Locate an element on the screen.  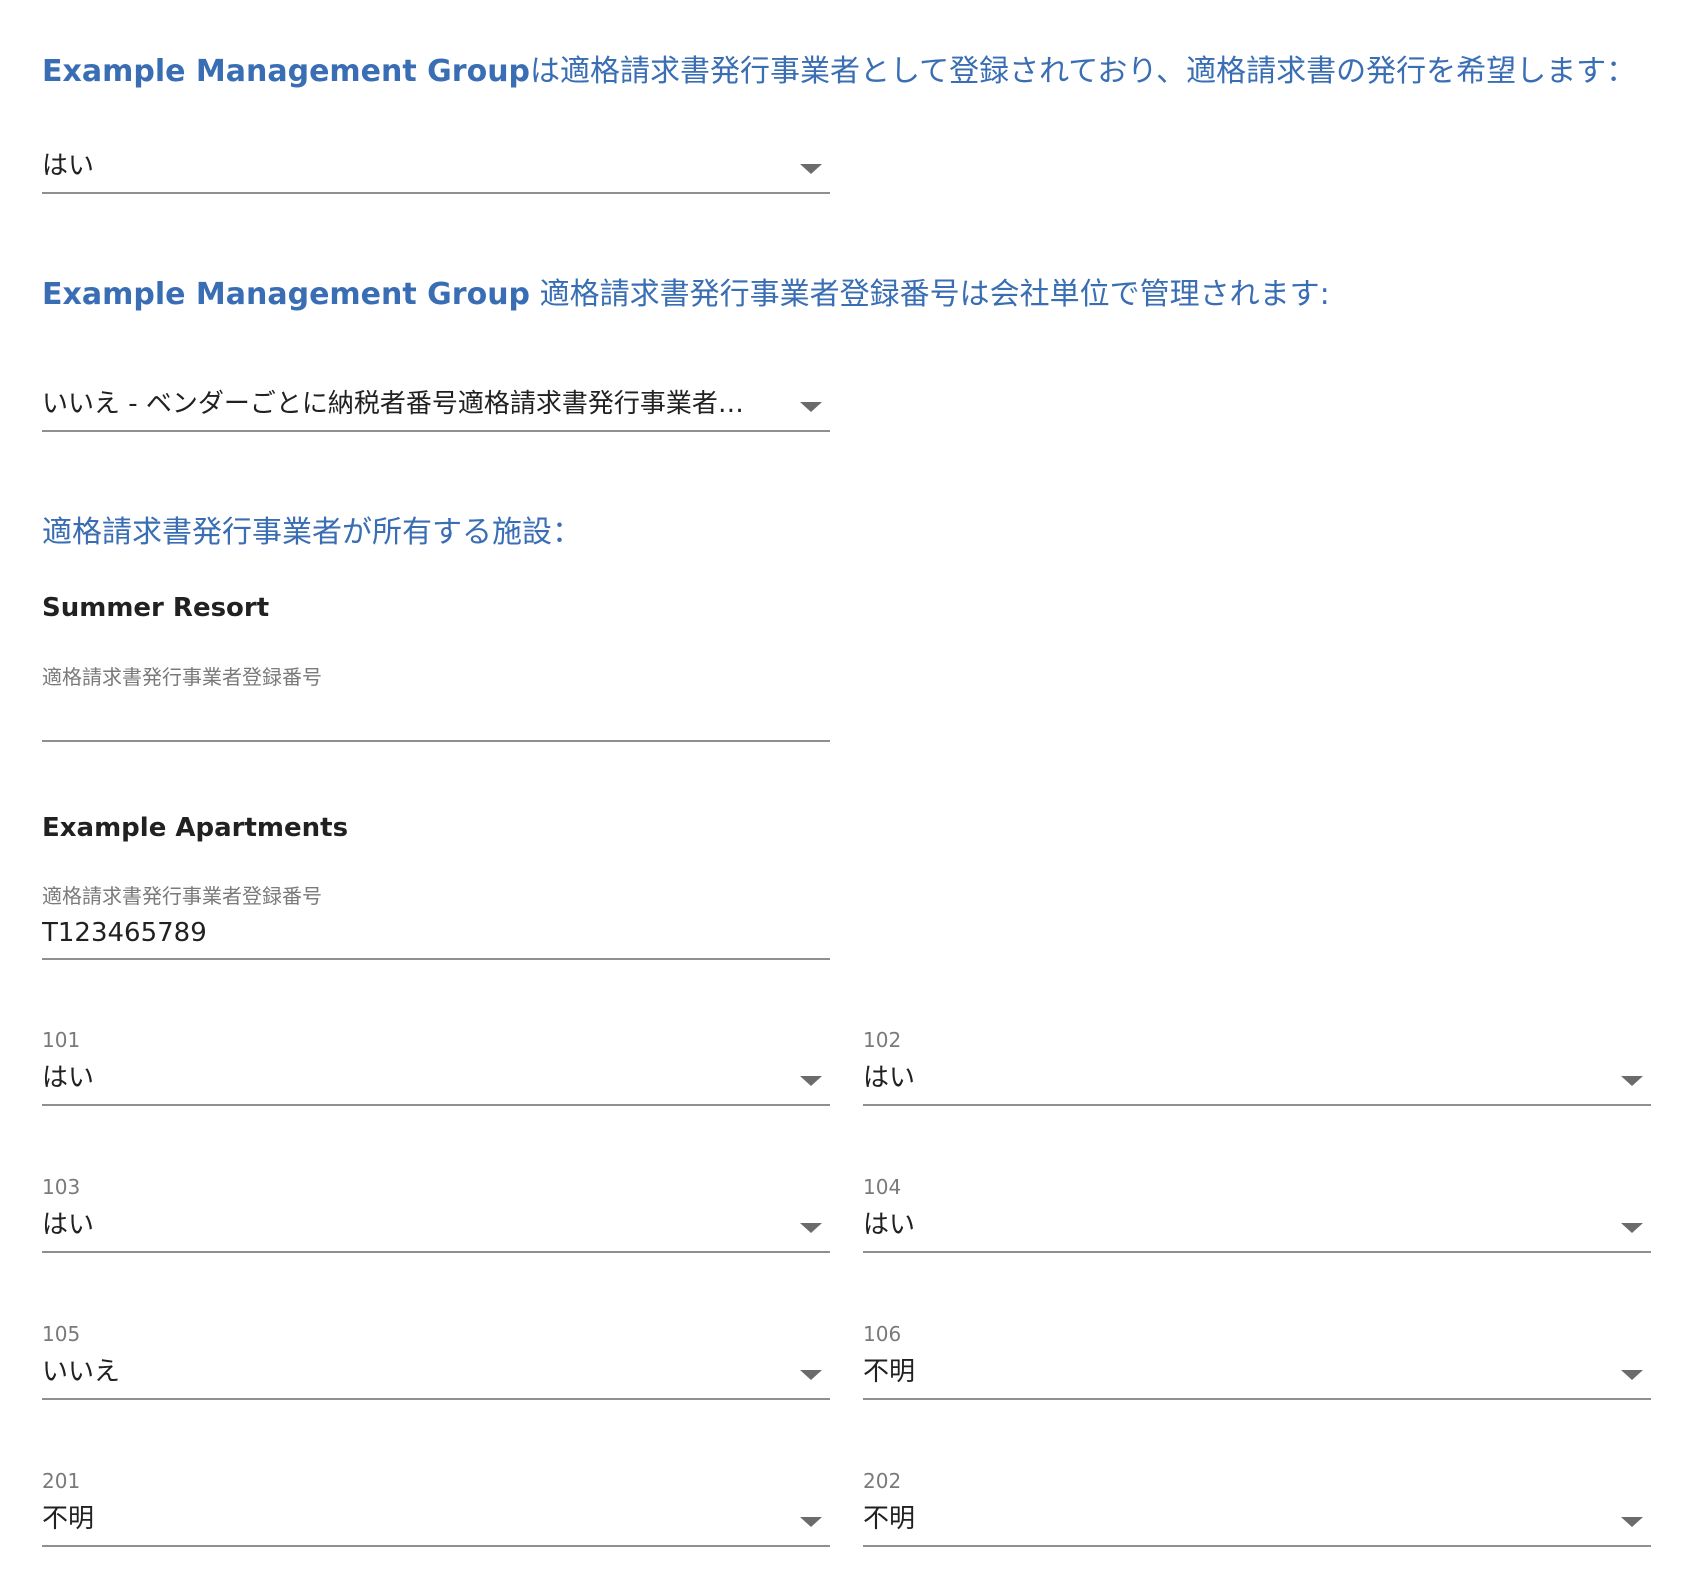
unit-select-202: 不明 is located at coordinates (1257, 1520).